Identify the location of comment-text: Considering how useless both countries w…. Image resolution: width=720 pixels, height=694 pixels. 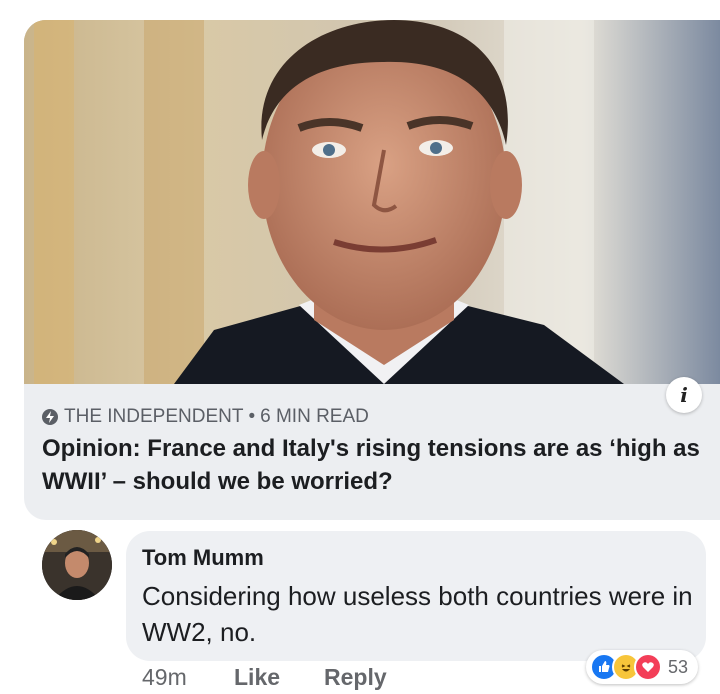
(417, 614).